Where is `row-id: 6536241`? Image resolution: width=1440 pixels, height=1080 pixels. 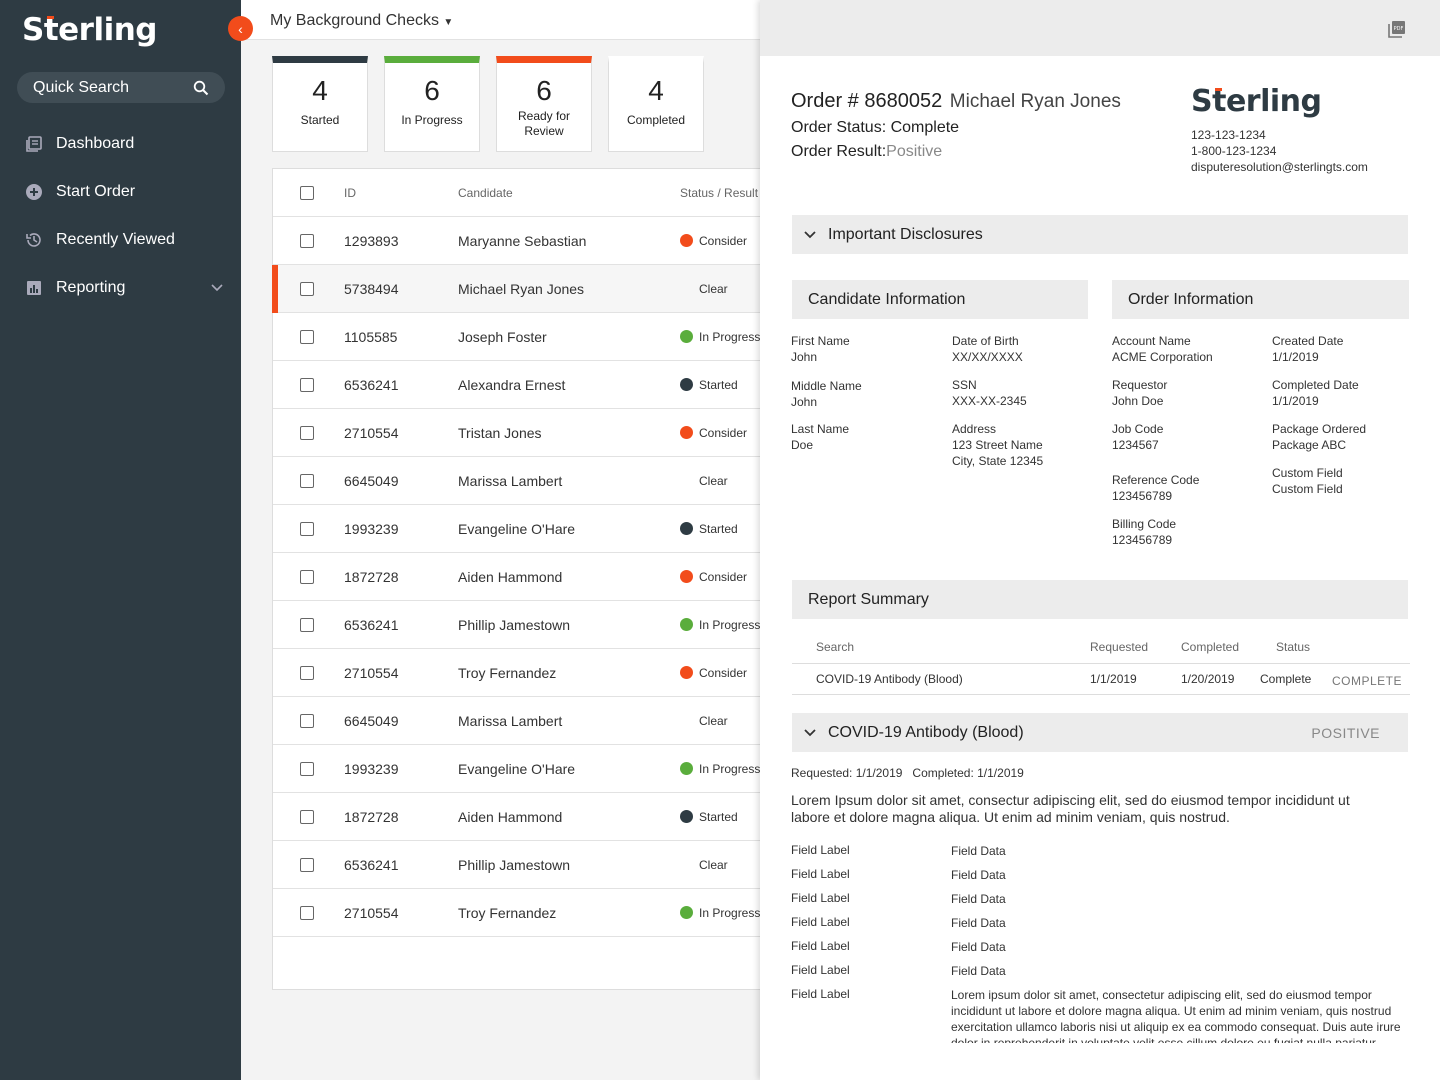 row-id: 6536241 is located at coordinates (371, 384).